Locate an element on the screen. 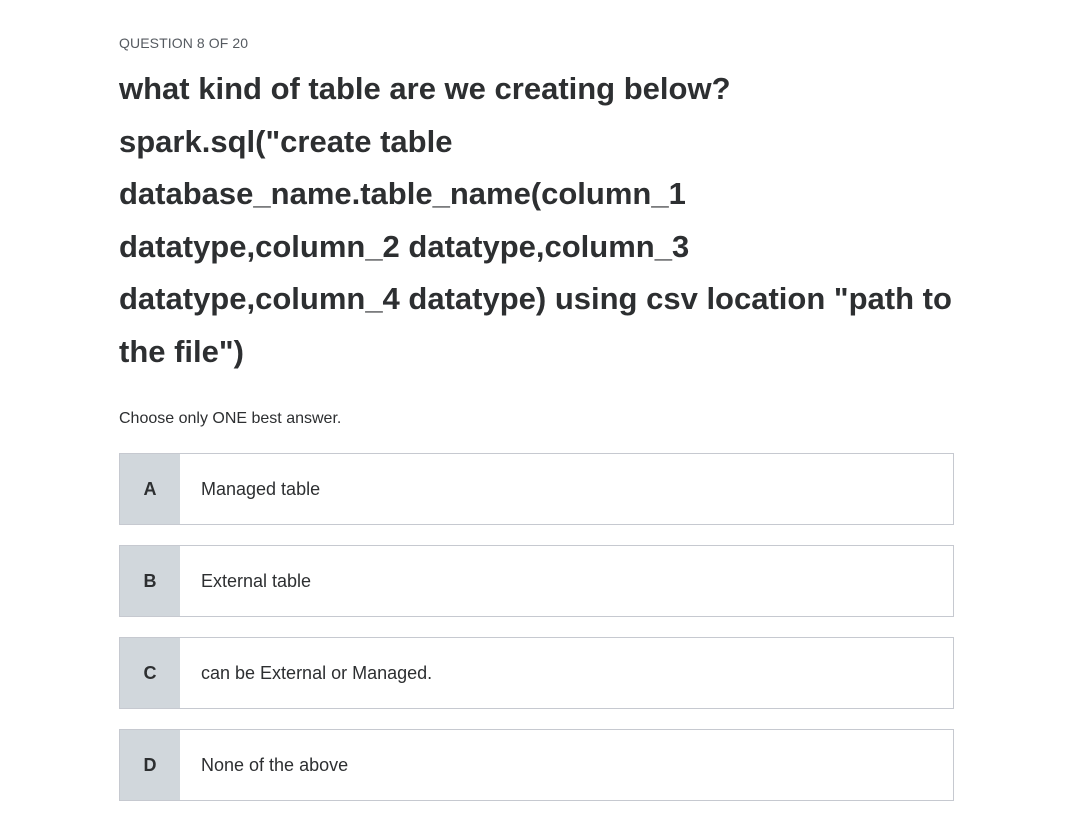 This screenshot has height=827, width=1082. question-counter: QUESTION 8 OF 20 is located at coordinates (184, 43).